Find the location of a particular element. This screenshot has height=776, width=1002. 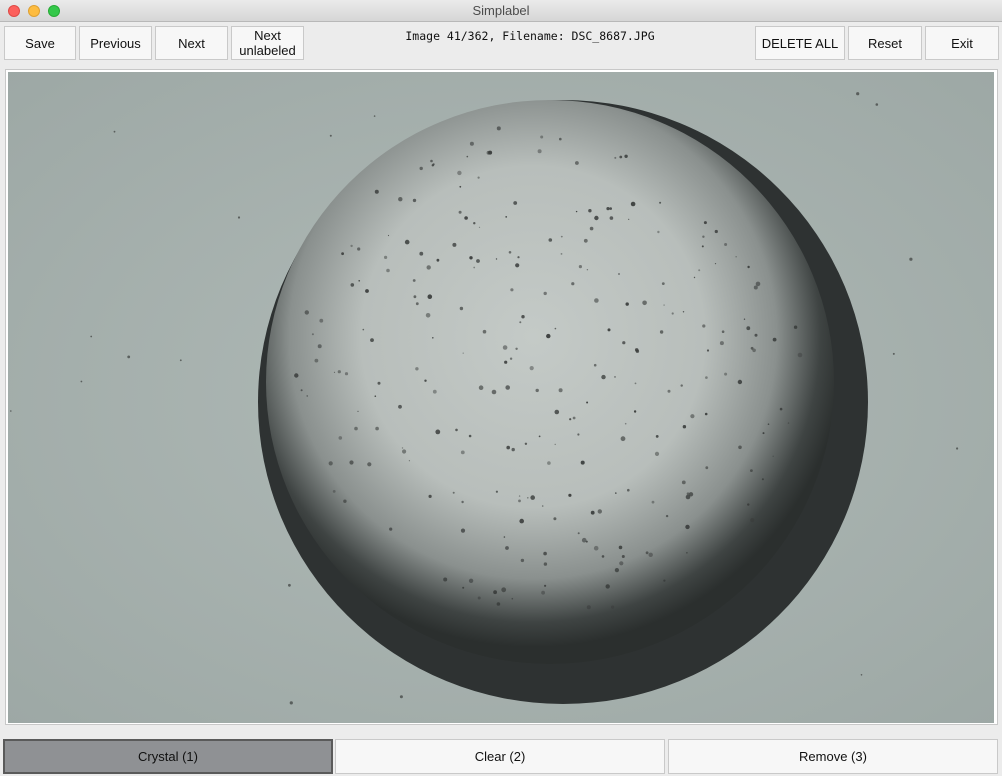

remove-label-button: Remove (3) is located at coordinates (833, 756).